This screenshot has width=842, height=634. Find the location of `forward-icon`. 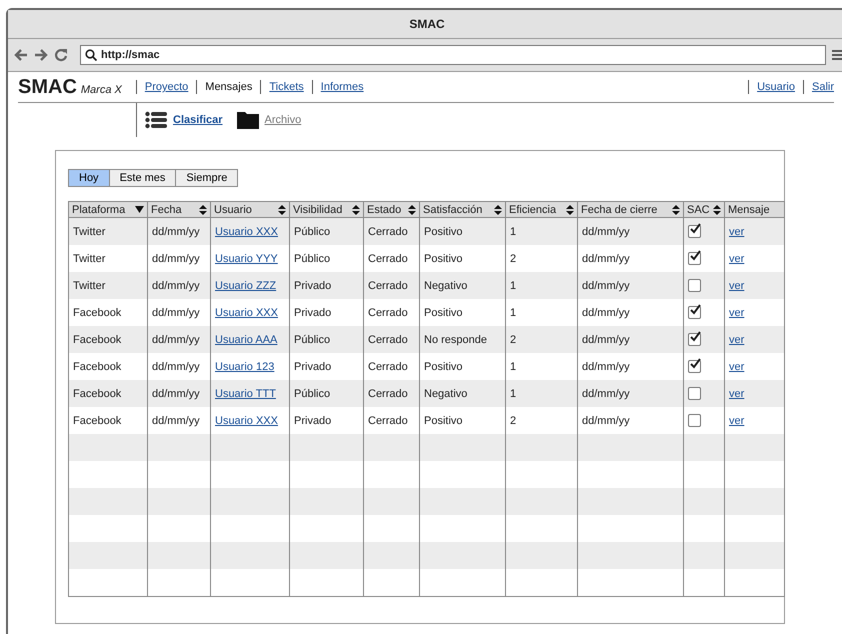

forward-icon is located at coordinates (41, 55).